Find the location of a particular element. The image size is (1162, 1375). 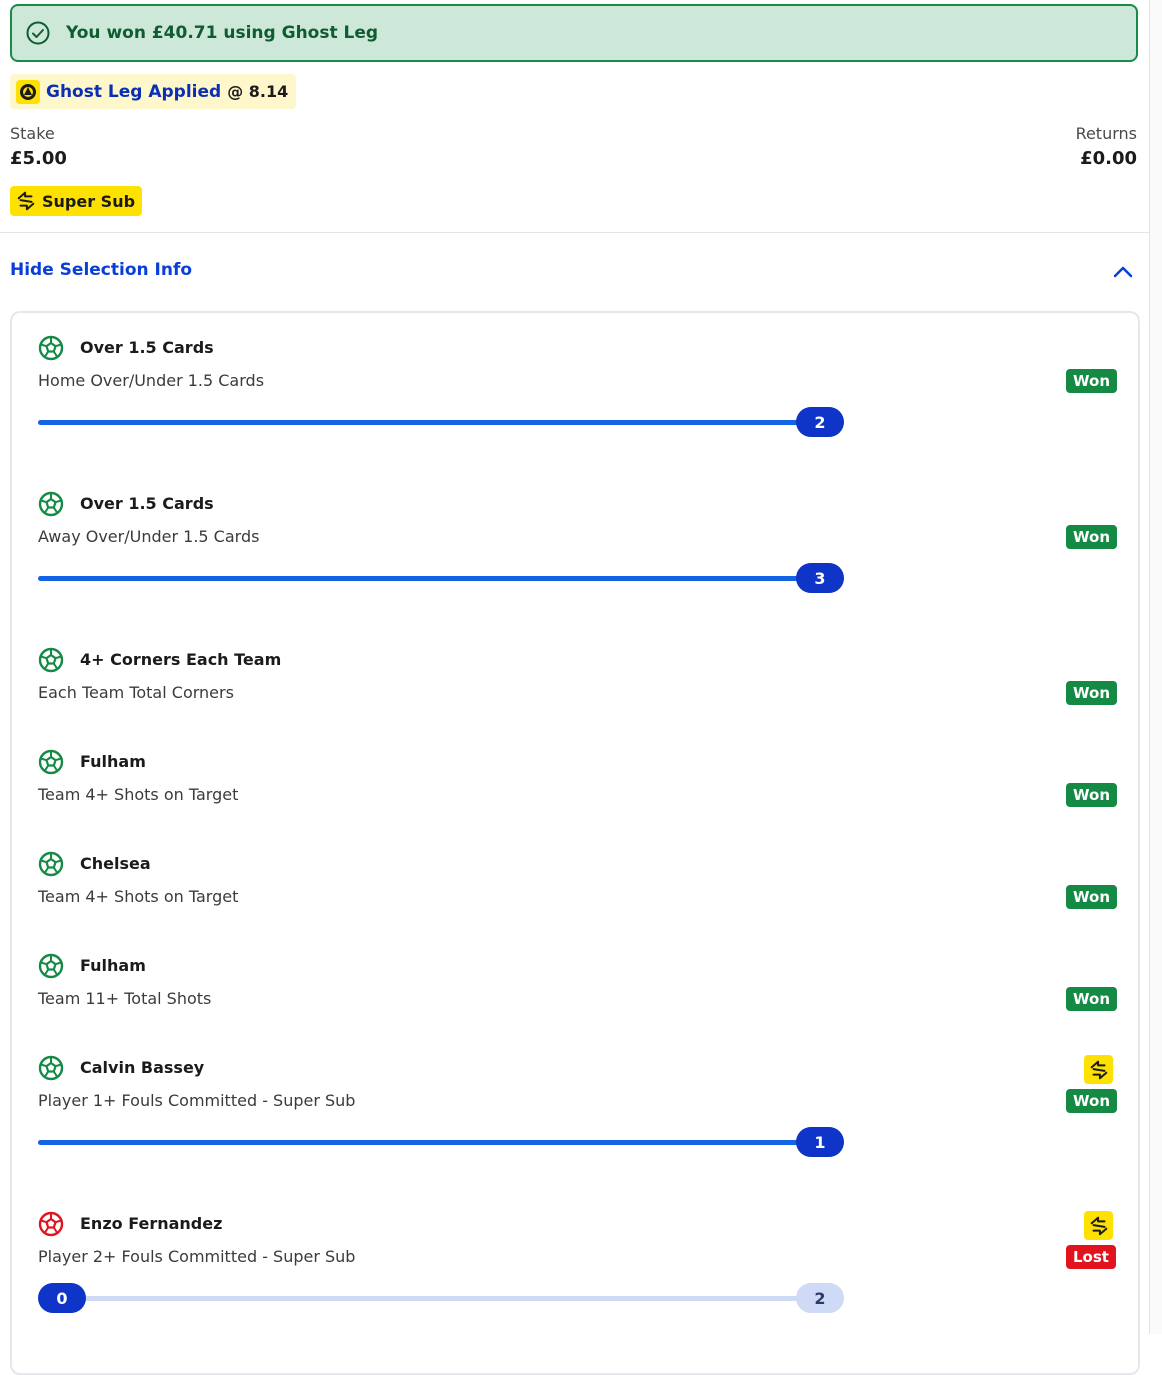

super-sub-tag: Super Sub is located at coordinates (76, 201).